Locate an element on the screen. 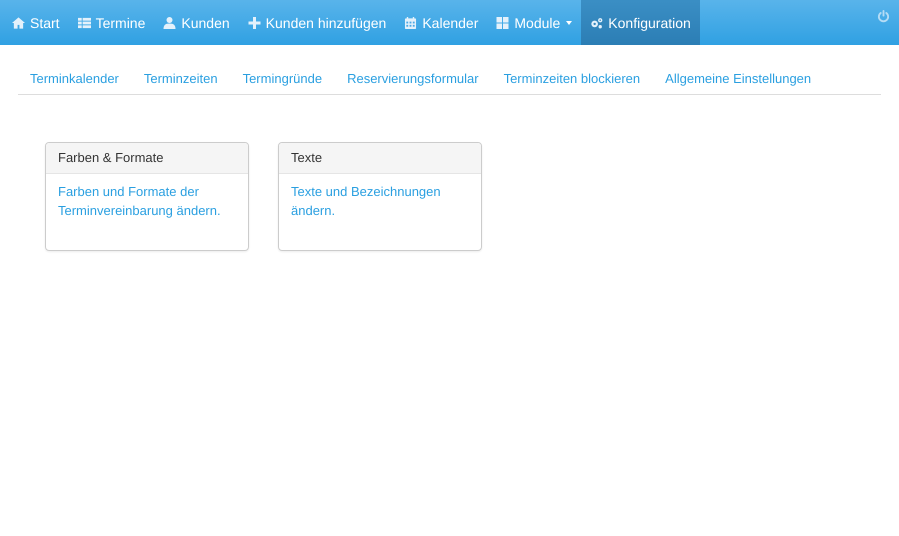  subnav-link: Allgemeine Einstellungen is located at coordinates (738, 78).